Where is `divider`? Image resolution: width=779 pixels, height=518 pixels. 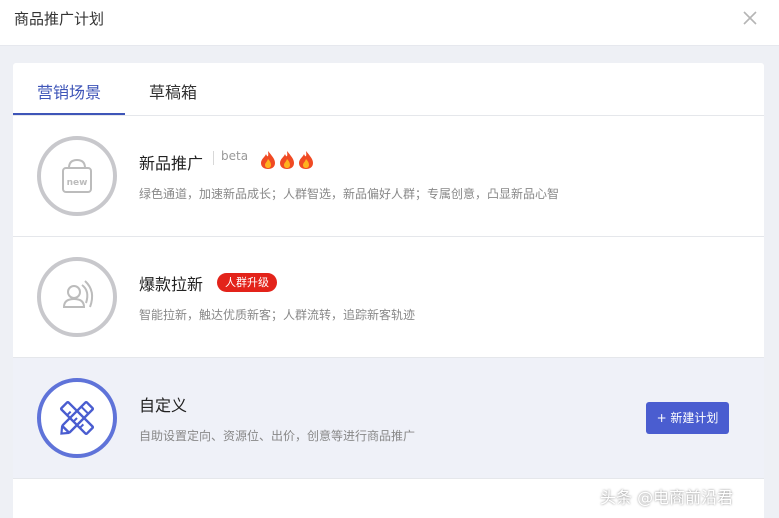
divider is located at coordinates (213, 158).